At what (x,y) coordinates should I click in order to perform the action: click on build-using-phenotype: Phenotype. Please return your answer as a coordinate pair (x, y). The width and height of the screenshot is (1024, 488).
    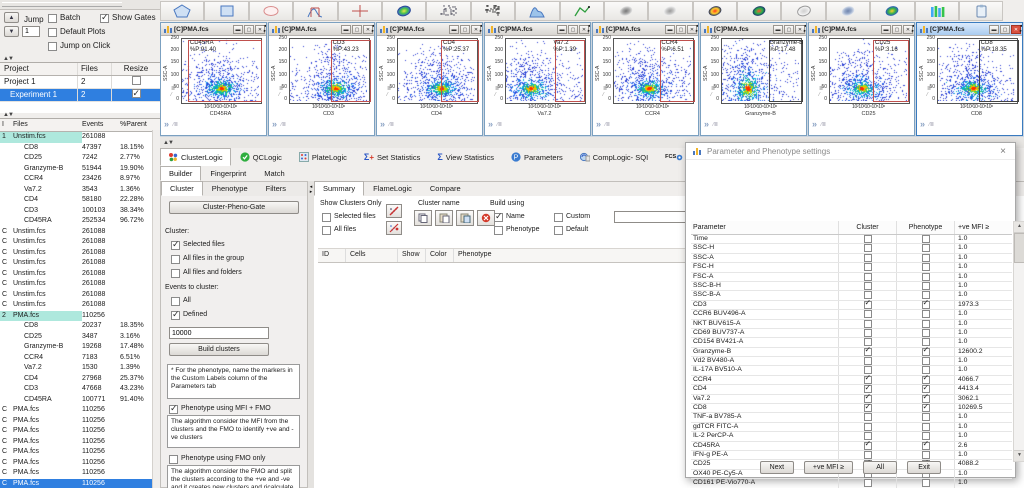
    Looking at the image, I should click on (516, 230).